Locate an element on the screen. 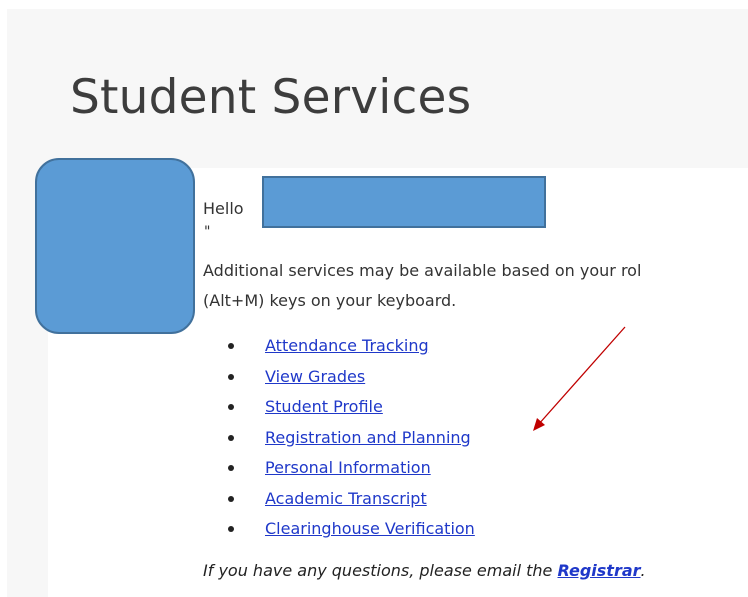 The width and height of the screenshot is (748, 597). list-item: Registration and Planning is located at coordinates (351, 438).